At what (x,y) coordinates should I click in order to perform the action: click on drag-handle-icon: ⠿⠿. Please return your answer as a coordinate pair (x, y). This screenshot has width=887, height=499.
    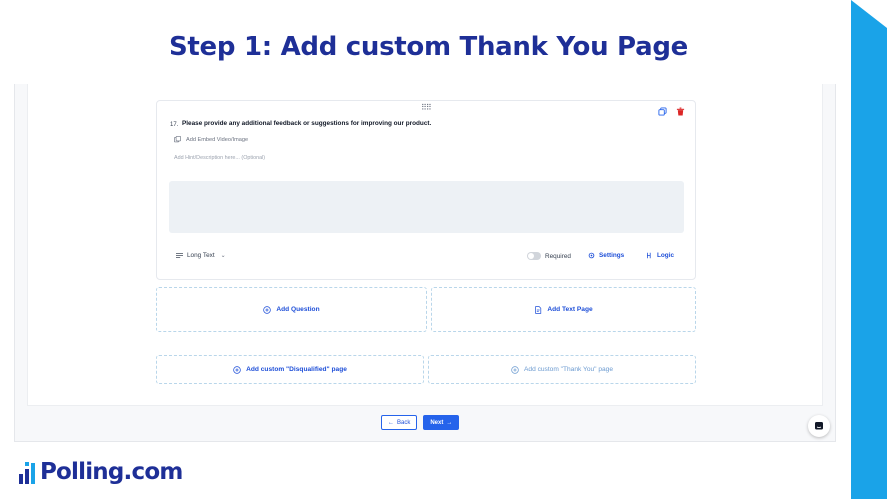
    Looking at the image, I should click on (426, 107).